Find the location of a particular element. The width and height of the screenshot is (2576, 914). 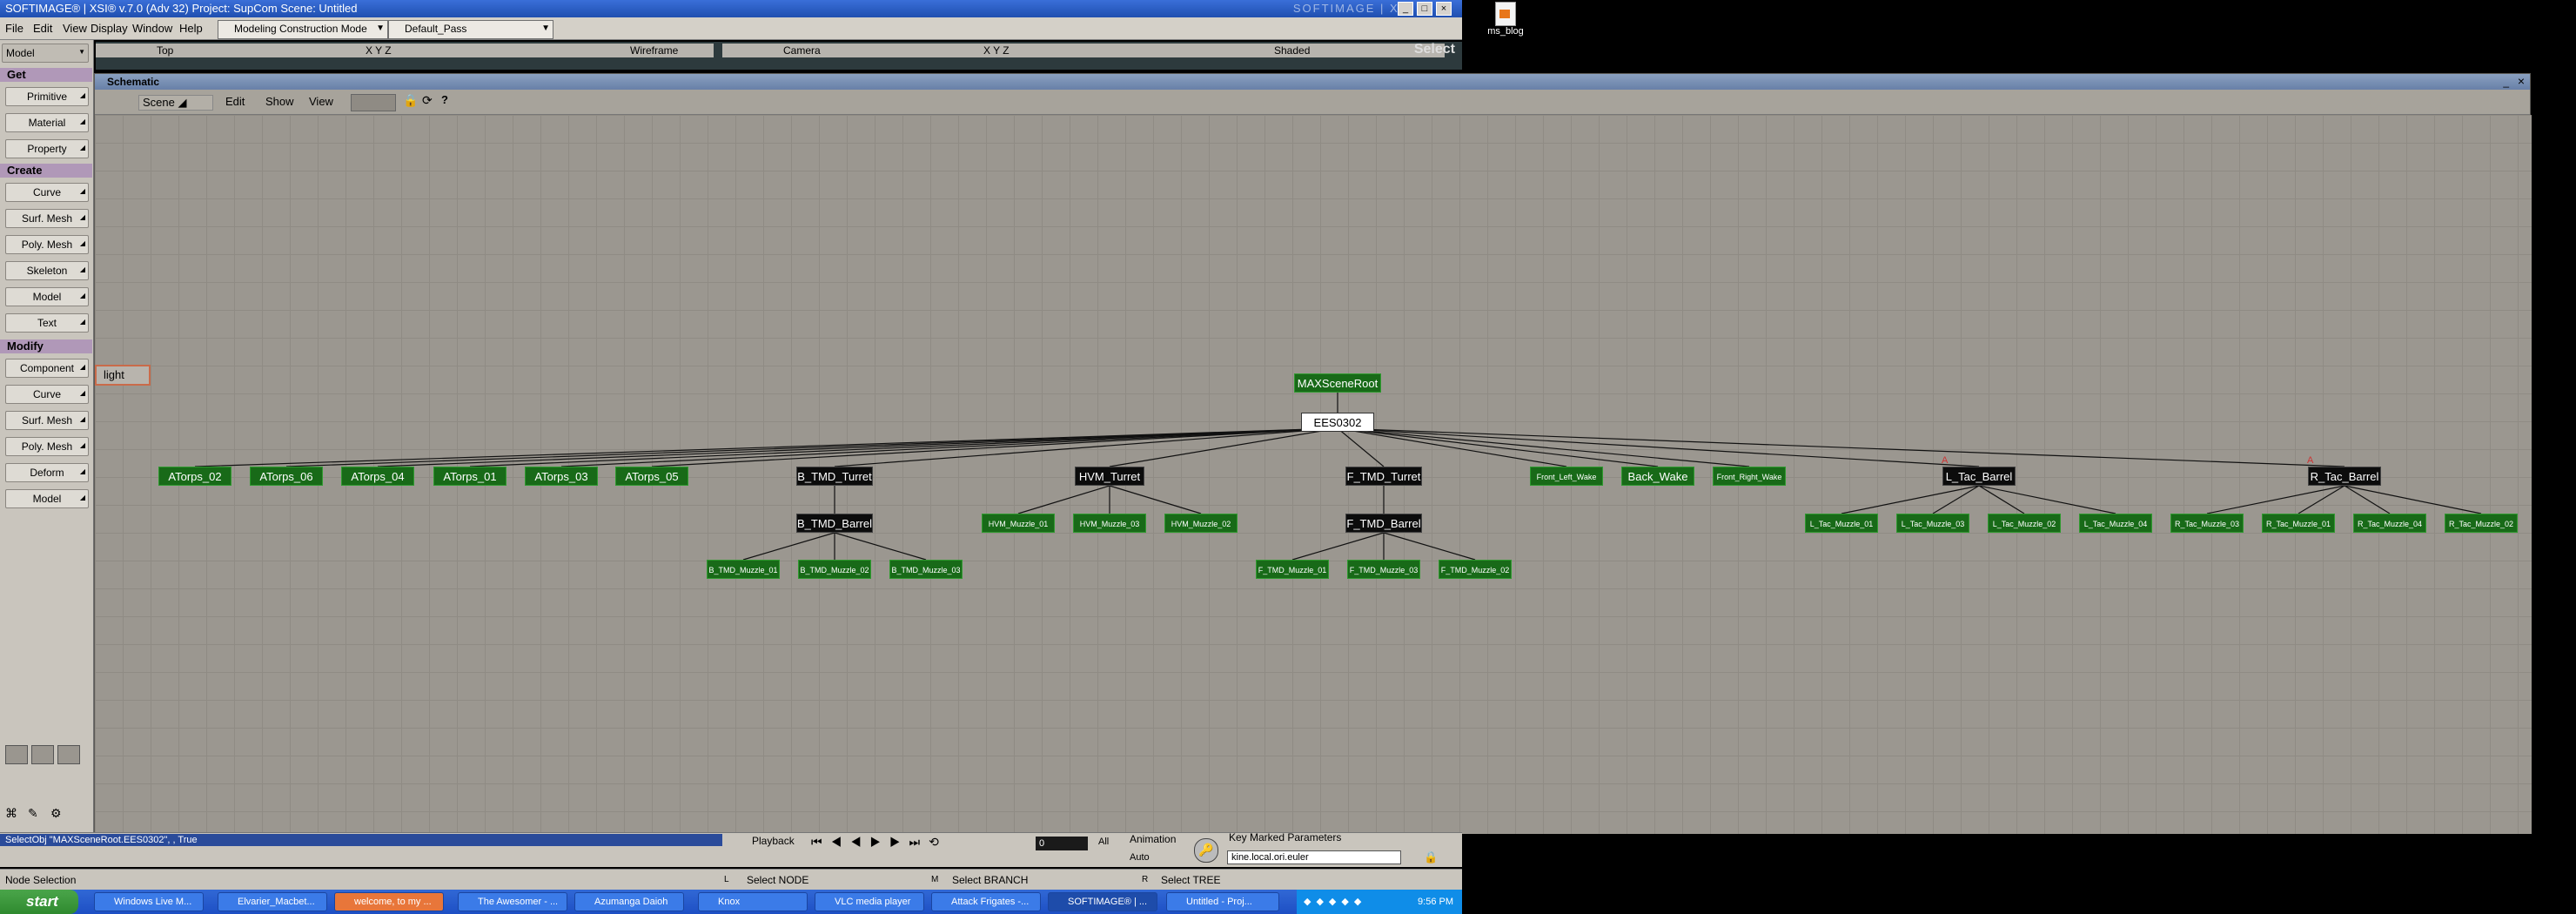

modify-model-button: Model ◢ is located at coordinates (47, 498).